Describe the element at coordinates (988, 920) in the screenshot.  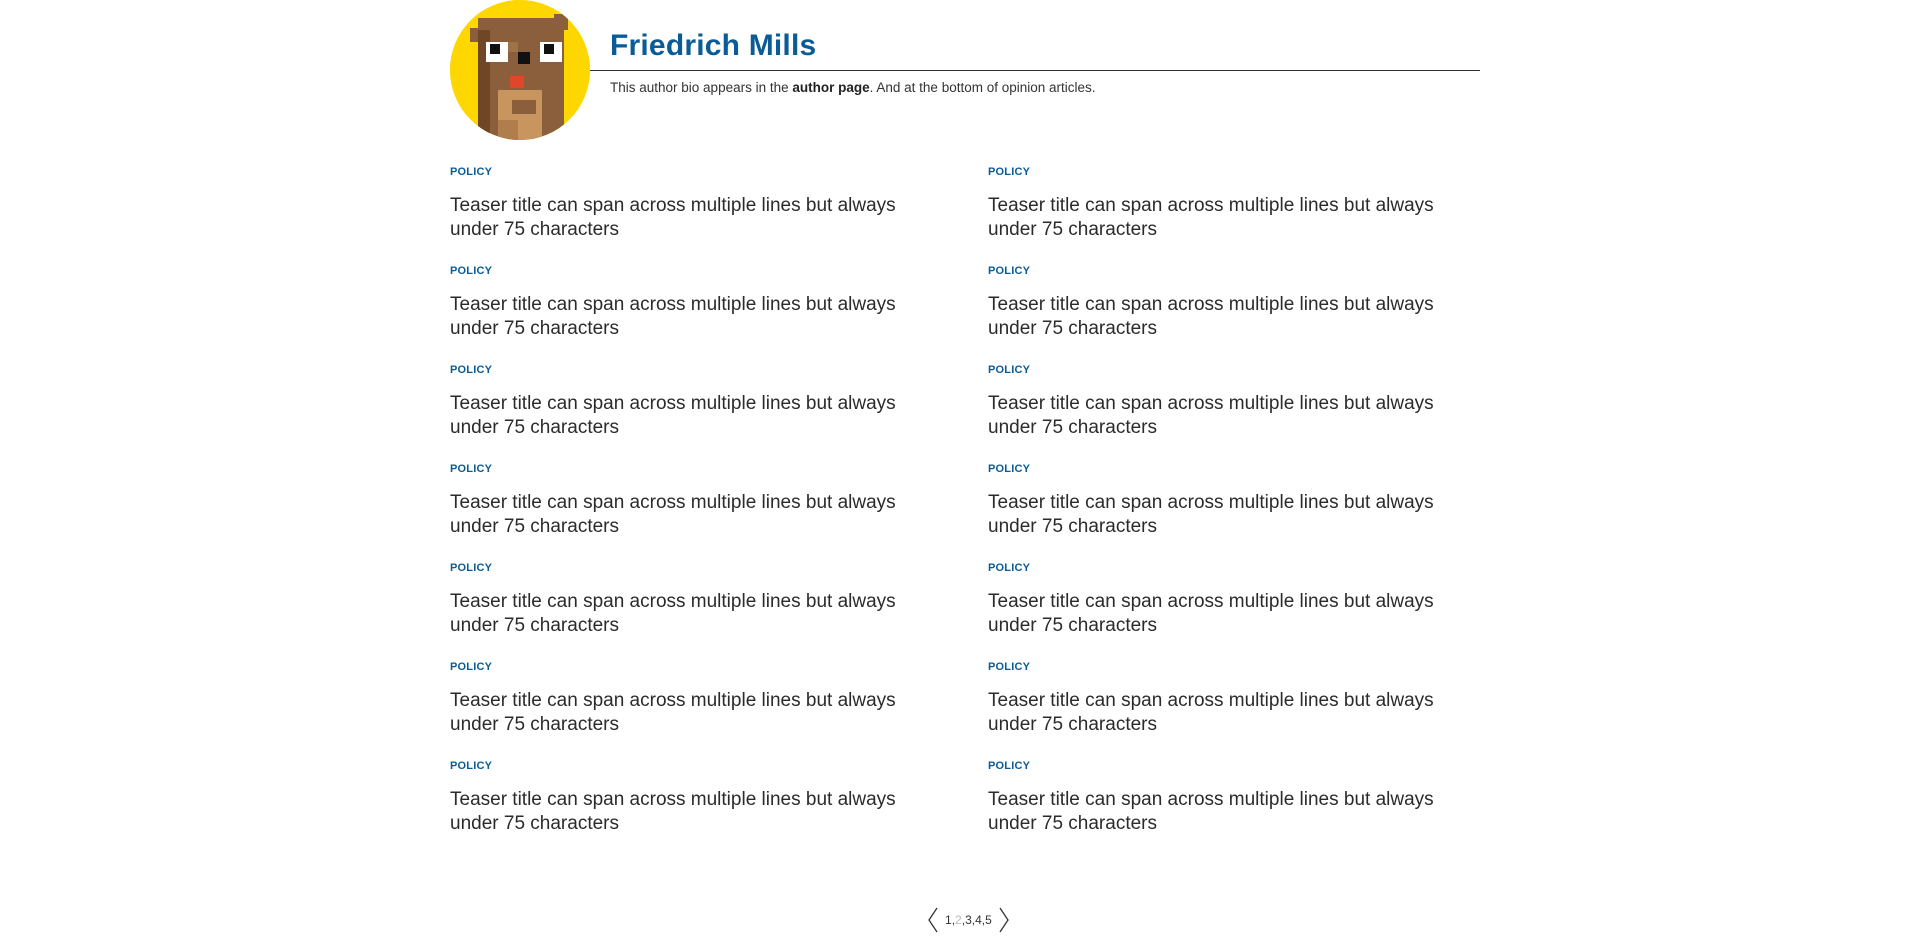
I see `page-link: 5` at that location.